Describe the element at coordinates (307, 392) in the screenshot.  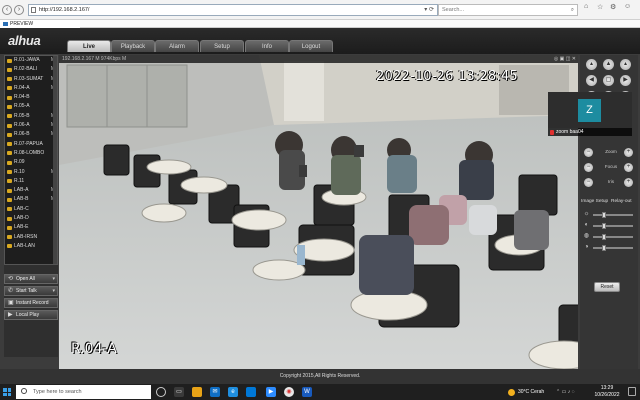
I see `word-icon: W` at that location.